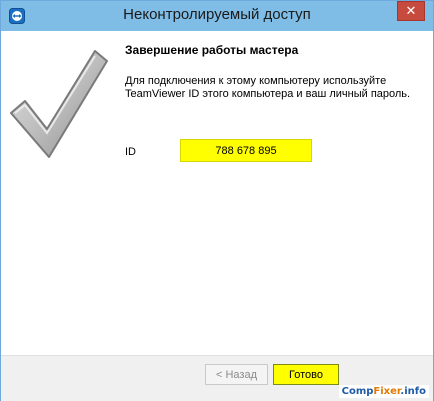 This screenshot has height=401, width=434. Describe the element at coordinates (130, 152) in the screenshot. I see `id-label: ID` at that location.